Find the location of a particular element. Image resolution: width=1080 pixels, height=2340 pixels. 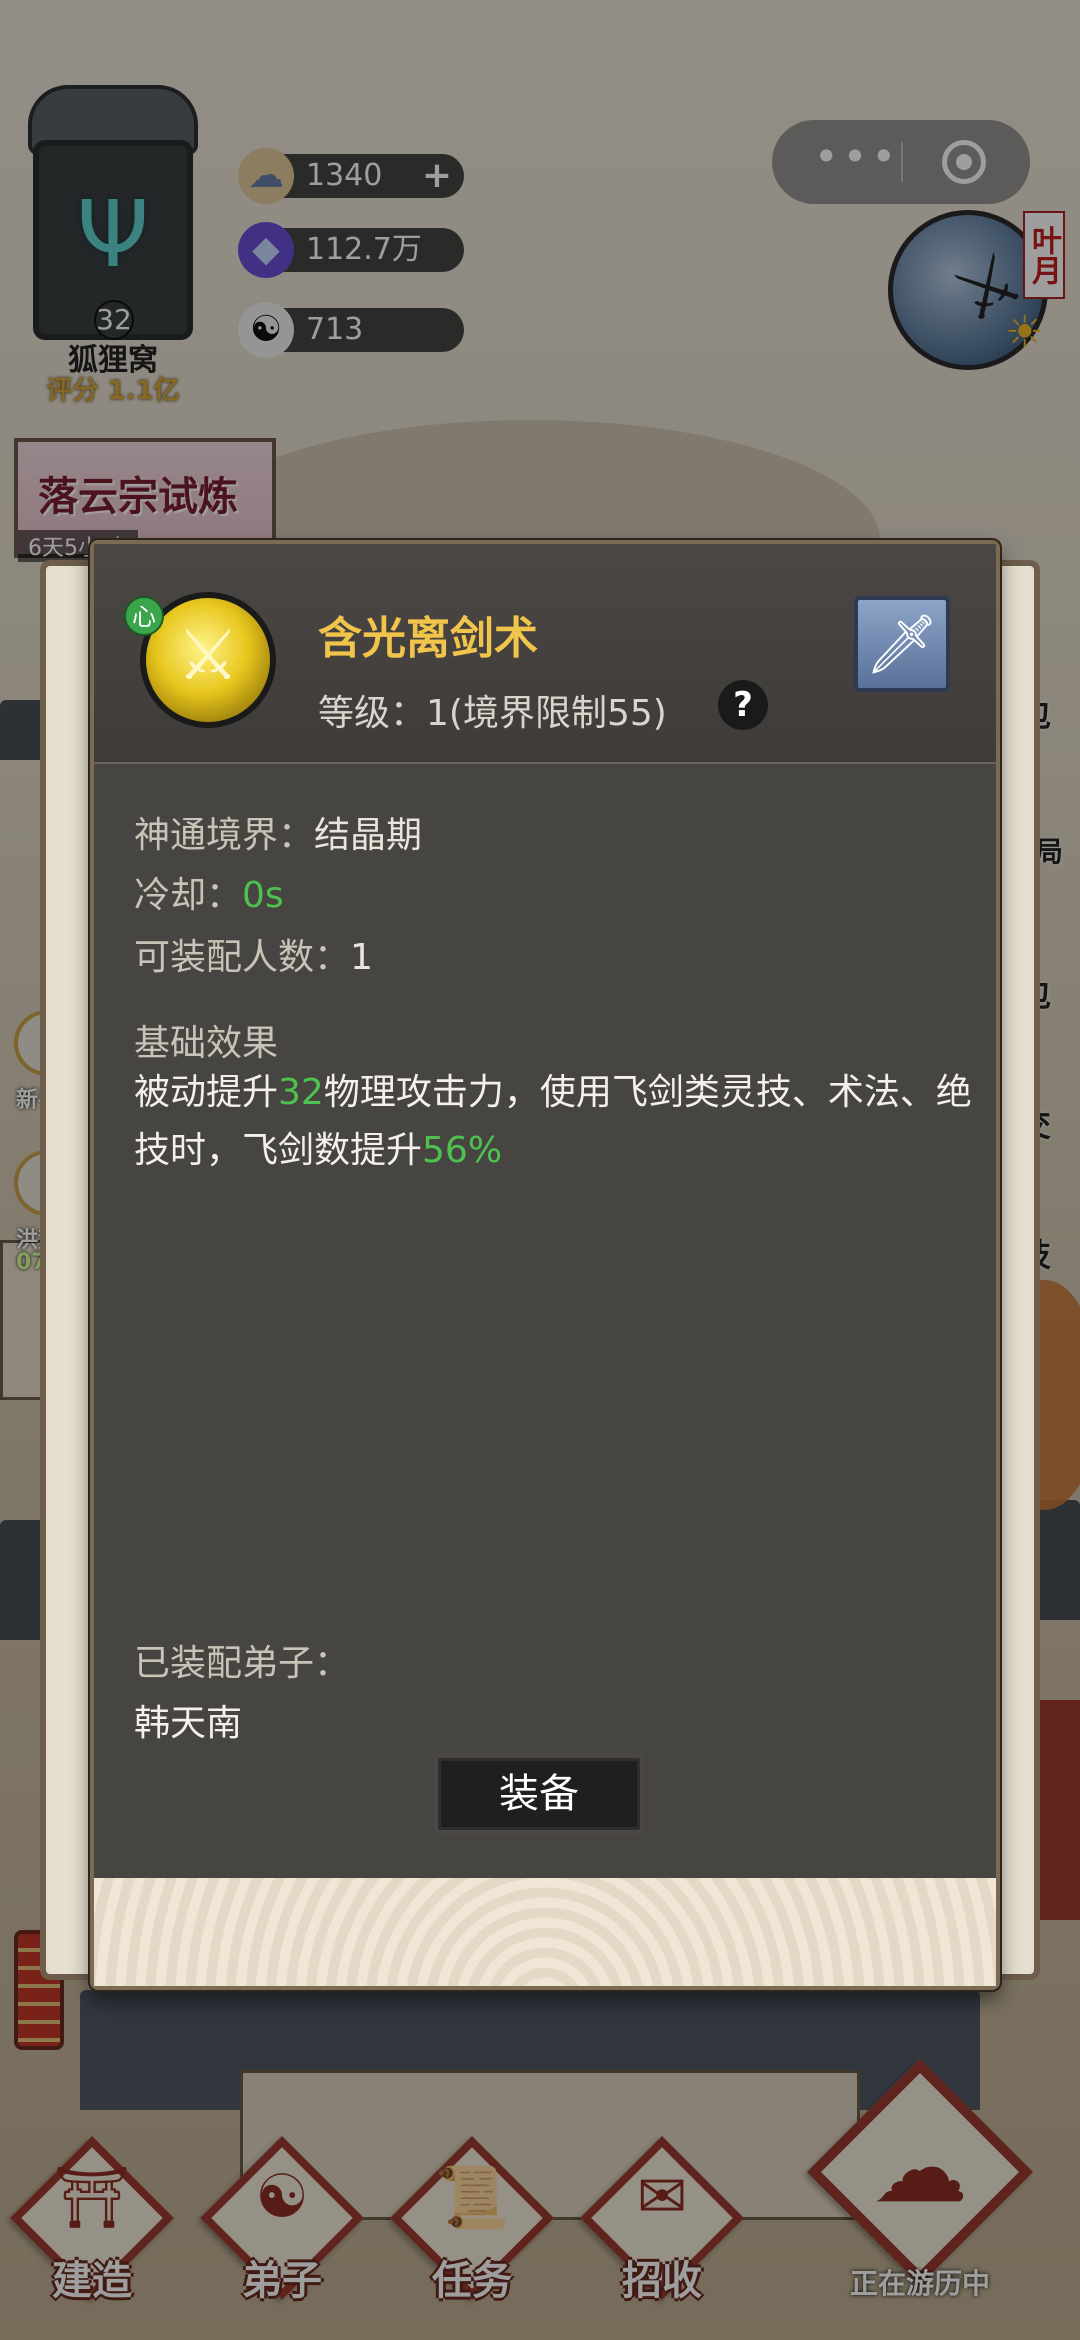

heart-method-tag: 心 is located at coordinates (144, 616).